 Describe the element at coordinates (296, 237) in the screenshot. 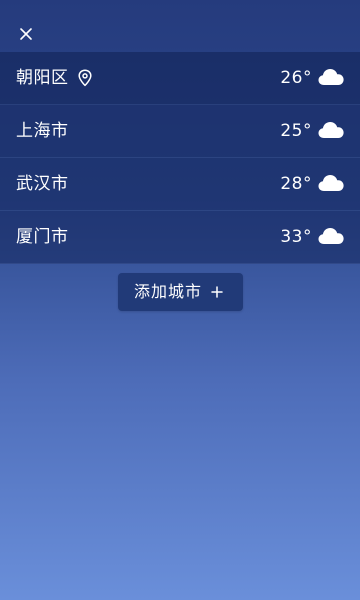

I see `temperature: 33°` at that location.